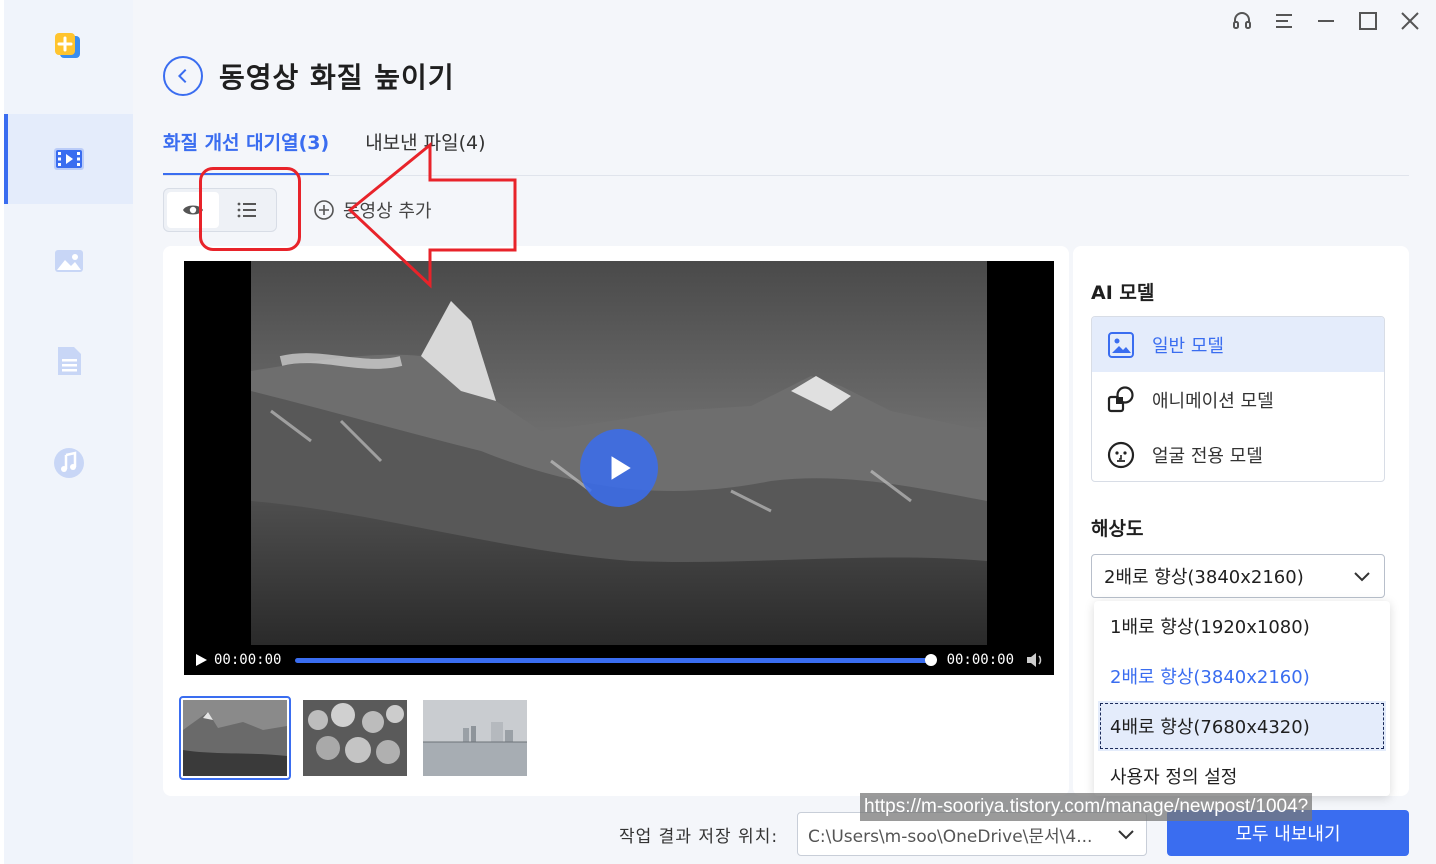  Describe the element at coordinates (1242, 676) in the screenshot. I see `resolution-option-2x: 2배로 향상(3840x2160)` at that location.